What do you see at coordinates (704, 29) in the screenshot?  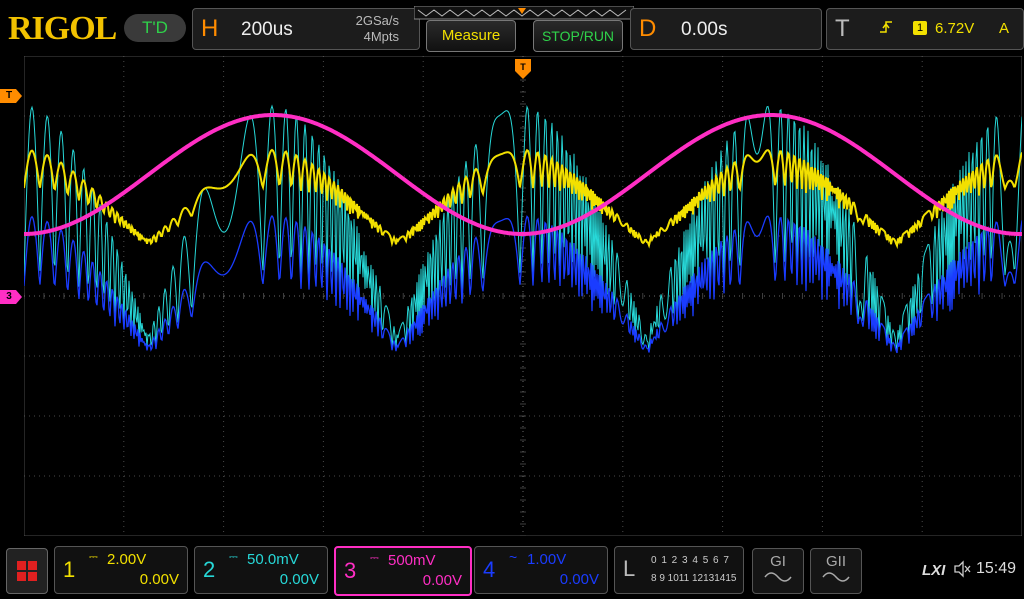 I see `delay-value: 0.00s` at bounding box center [704, 29].